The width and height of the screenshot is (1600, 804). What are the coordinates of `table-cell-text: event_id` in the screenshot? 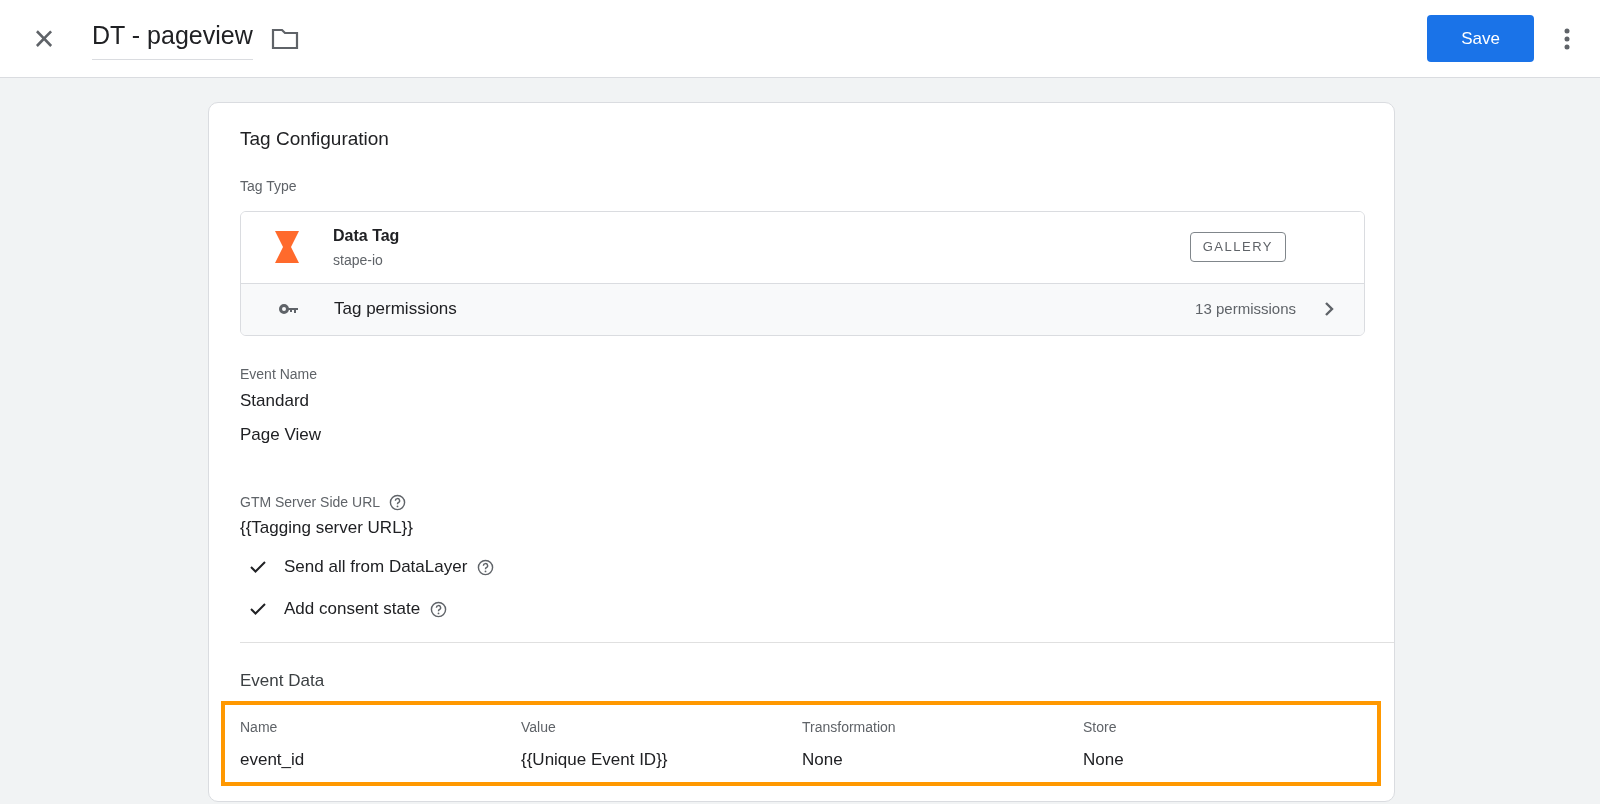 It's located at (273, 759).